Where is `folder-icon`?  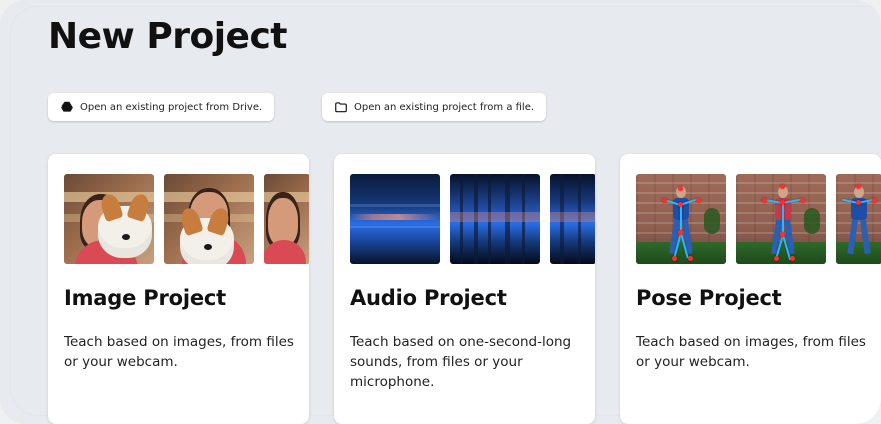
folder-icon is located at coordinates (341, 107).